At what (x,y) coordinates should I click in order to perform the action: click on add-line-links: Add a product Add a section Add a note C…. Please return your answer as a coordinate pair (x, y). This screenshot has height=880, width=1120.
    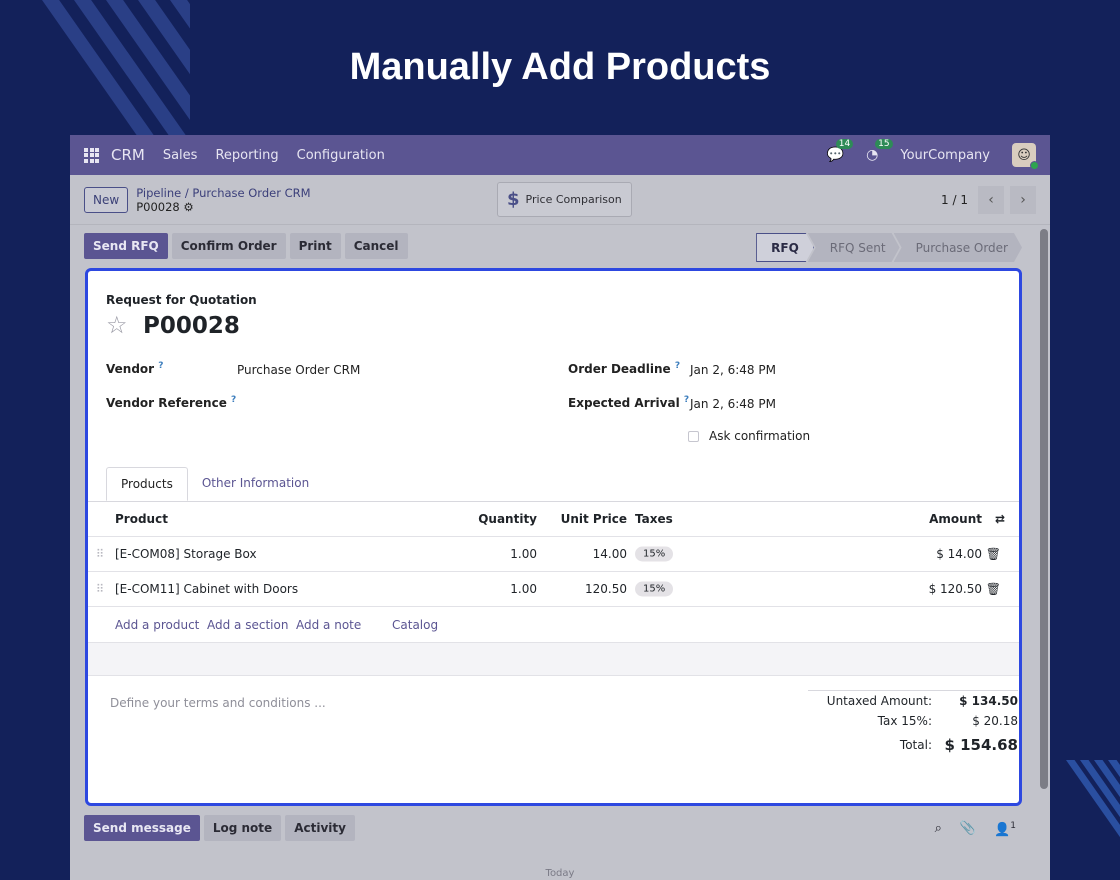
    Looking at the image, I should click on (553, 625).